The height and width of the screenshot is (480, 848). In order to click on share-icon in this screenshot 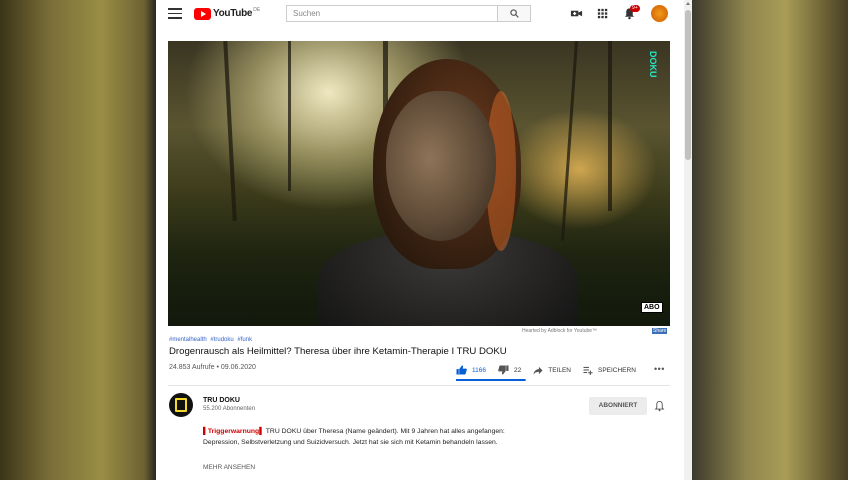, I will do `click(538, 370)`.